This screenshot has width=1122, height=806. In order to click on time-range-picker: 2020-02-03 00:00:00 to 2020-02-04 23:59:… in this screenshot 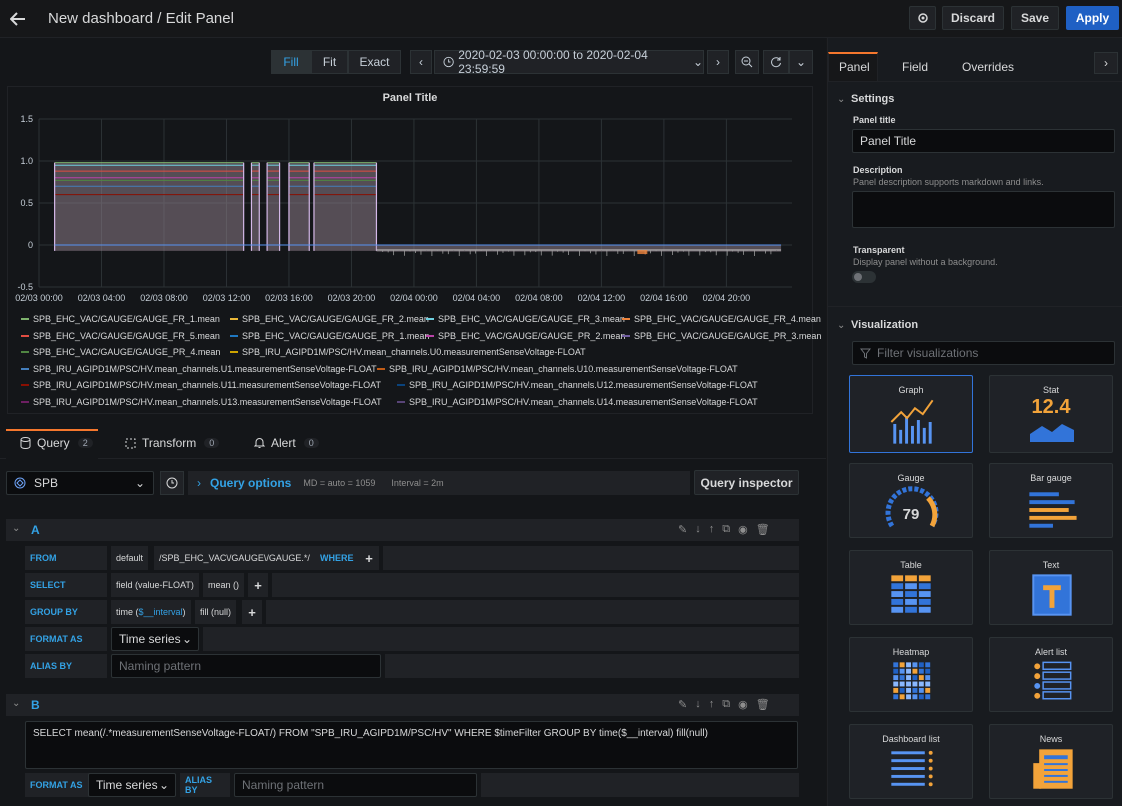, I will do `click(569, 62)`.